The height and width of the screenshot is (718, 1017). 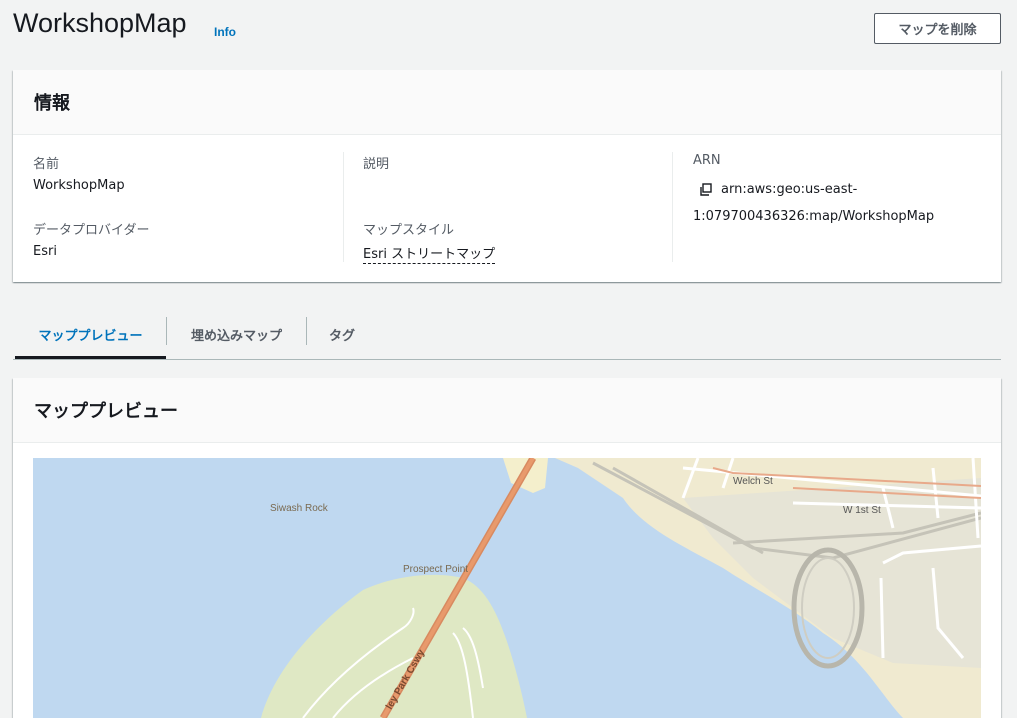 I want to click on provider-label: データプロバイダー, so click(x=91, y=230).